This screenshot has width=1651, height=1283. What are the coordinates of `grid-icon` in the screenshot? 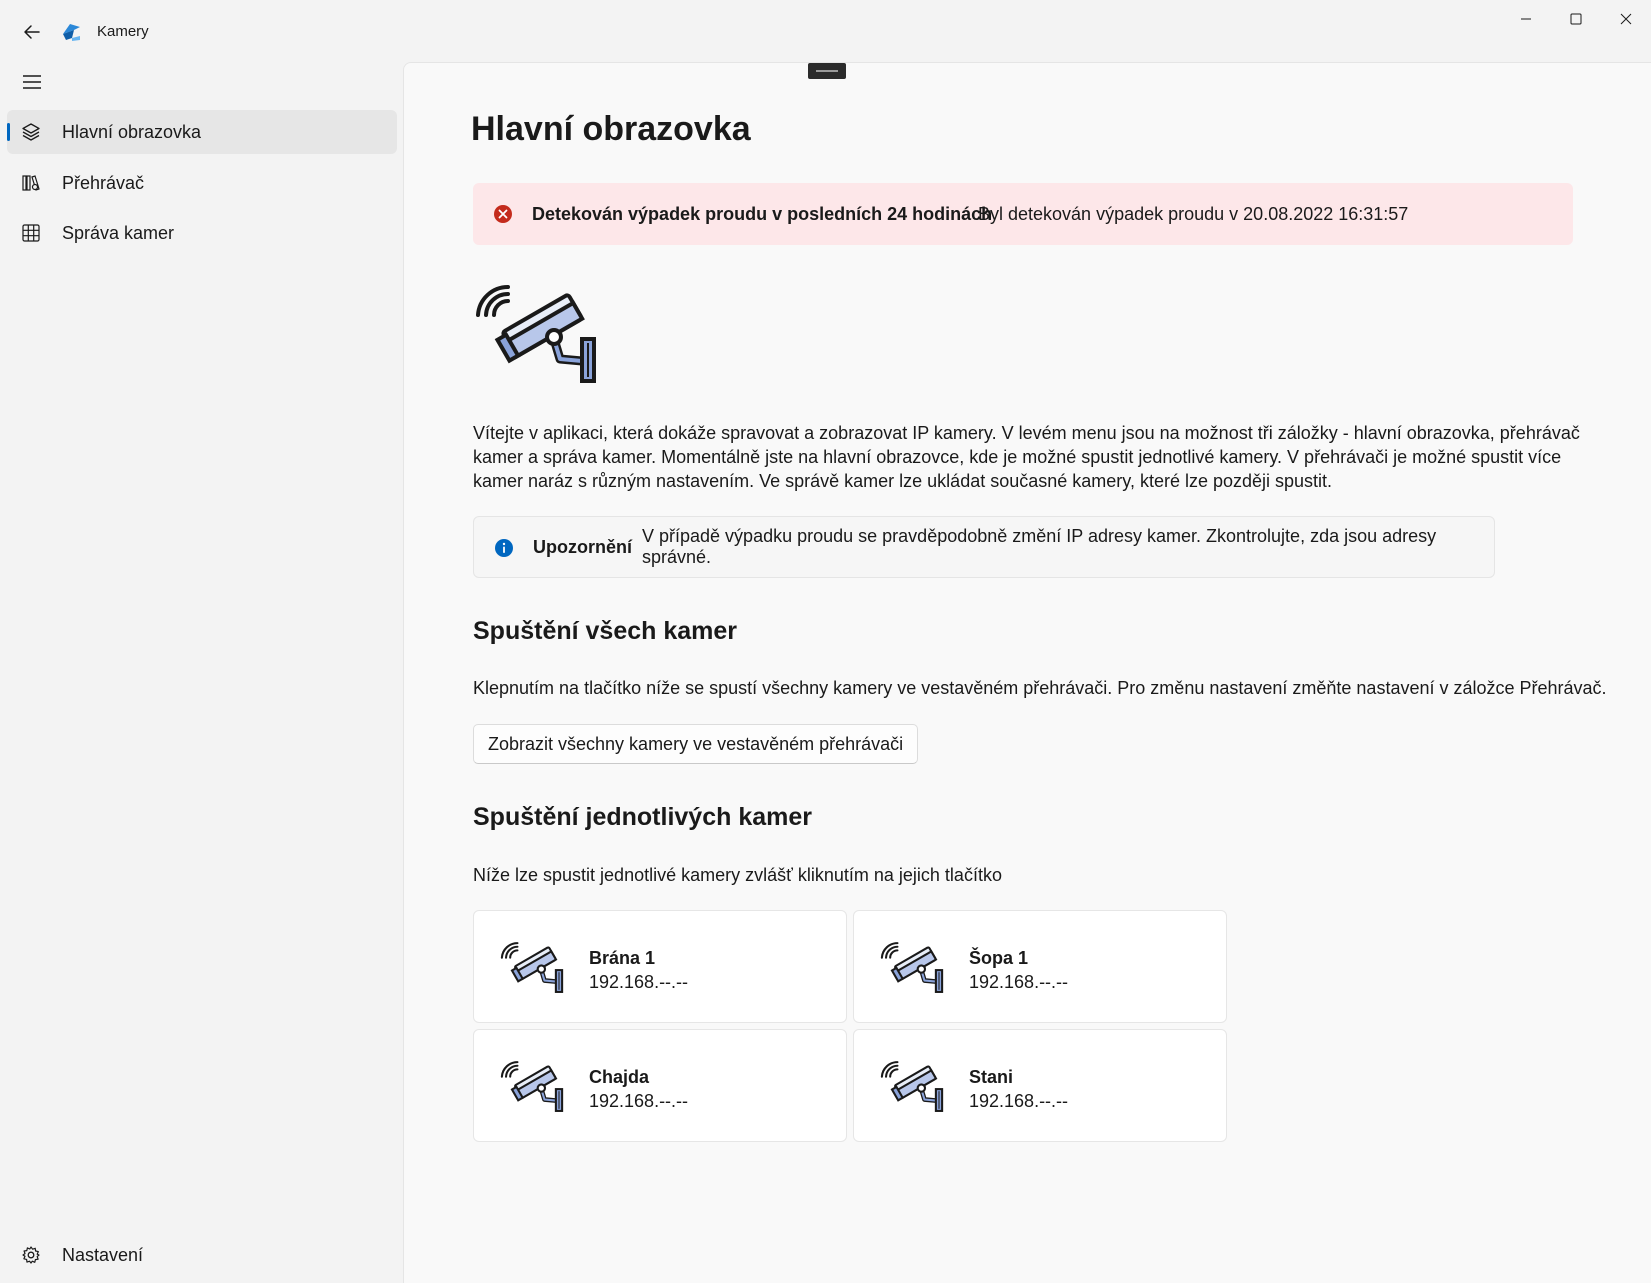 It's located at (31, 233).